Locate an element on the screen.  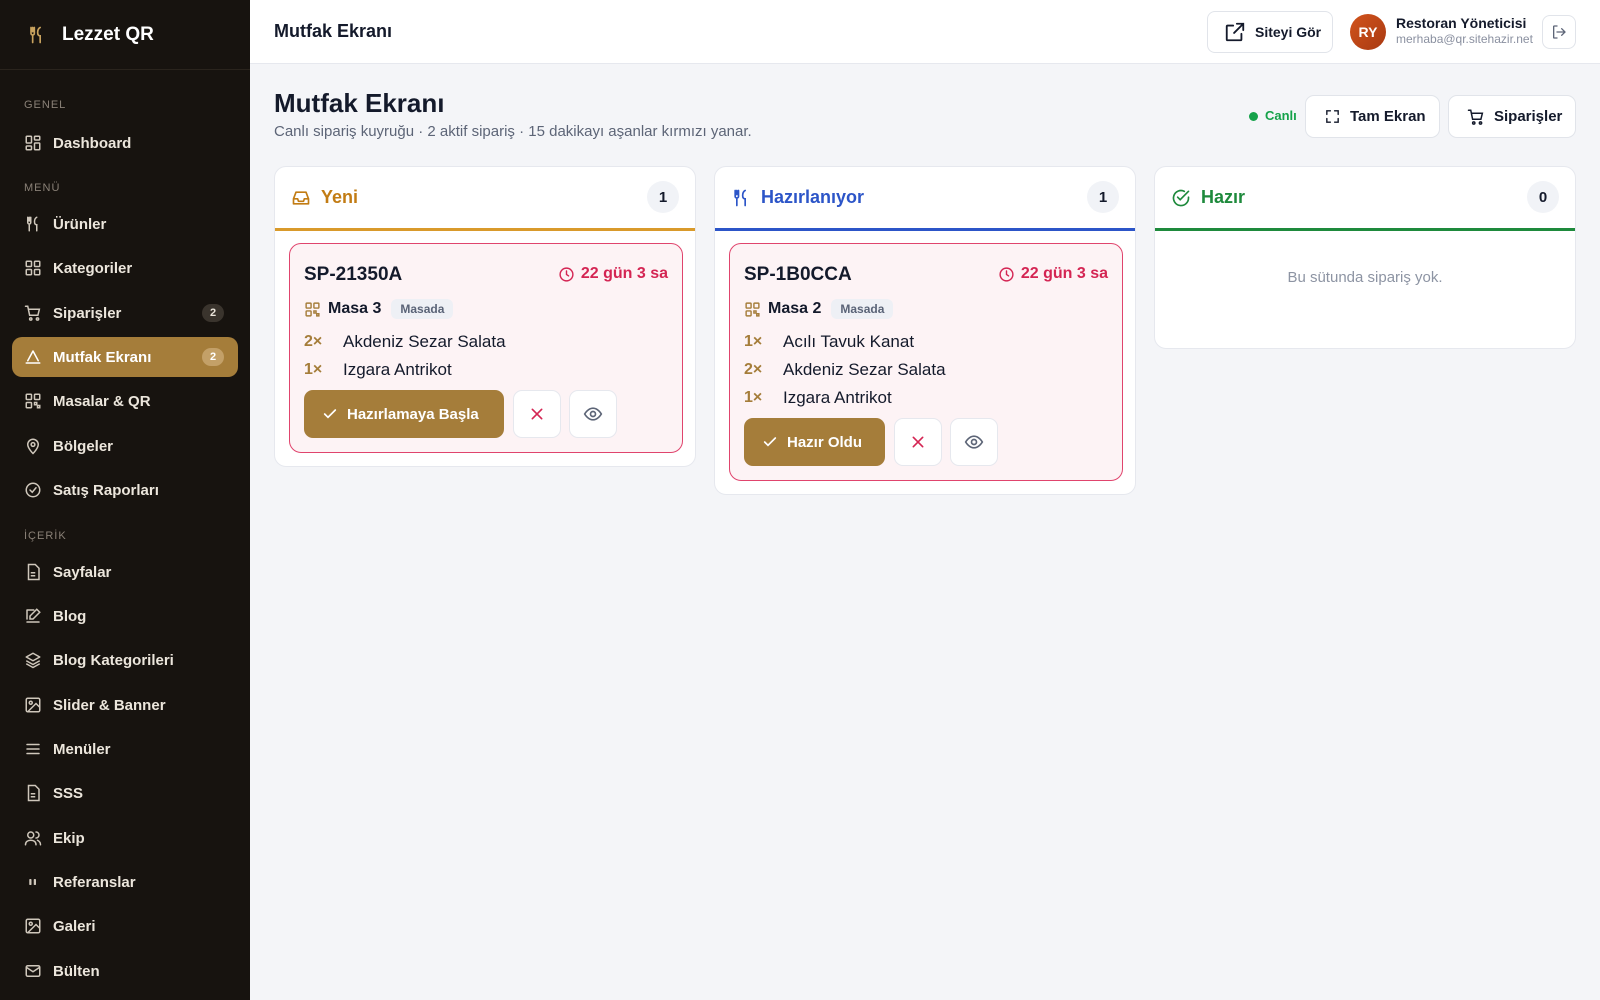
sidebar-item-galeri: Galeri is located at coordinates (125, 926).